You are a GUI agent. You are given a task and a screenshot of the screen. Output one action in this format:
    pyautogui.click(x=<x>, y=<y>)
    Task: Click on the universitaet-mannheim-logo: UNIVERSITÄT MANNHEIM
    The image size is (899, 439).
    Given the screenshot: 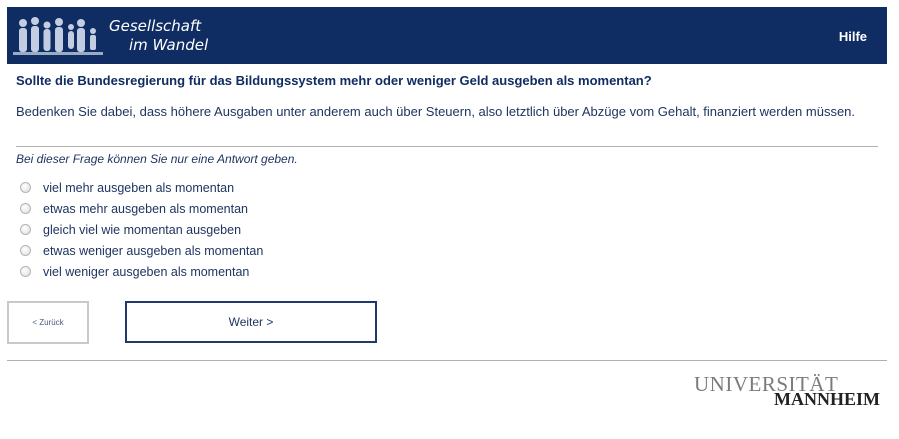 What is the action you would take?
    pyautogui.click(x=787, y=392)
    